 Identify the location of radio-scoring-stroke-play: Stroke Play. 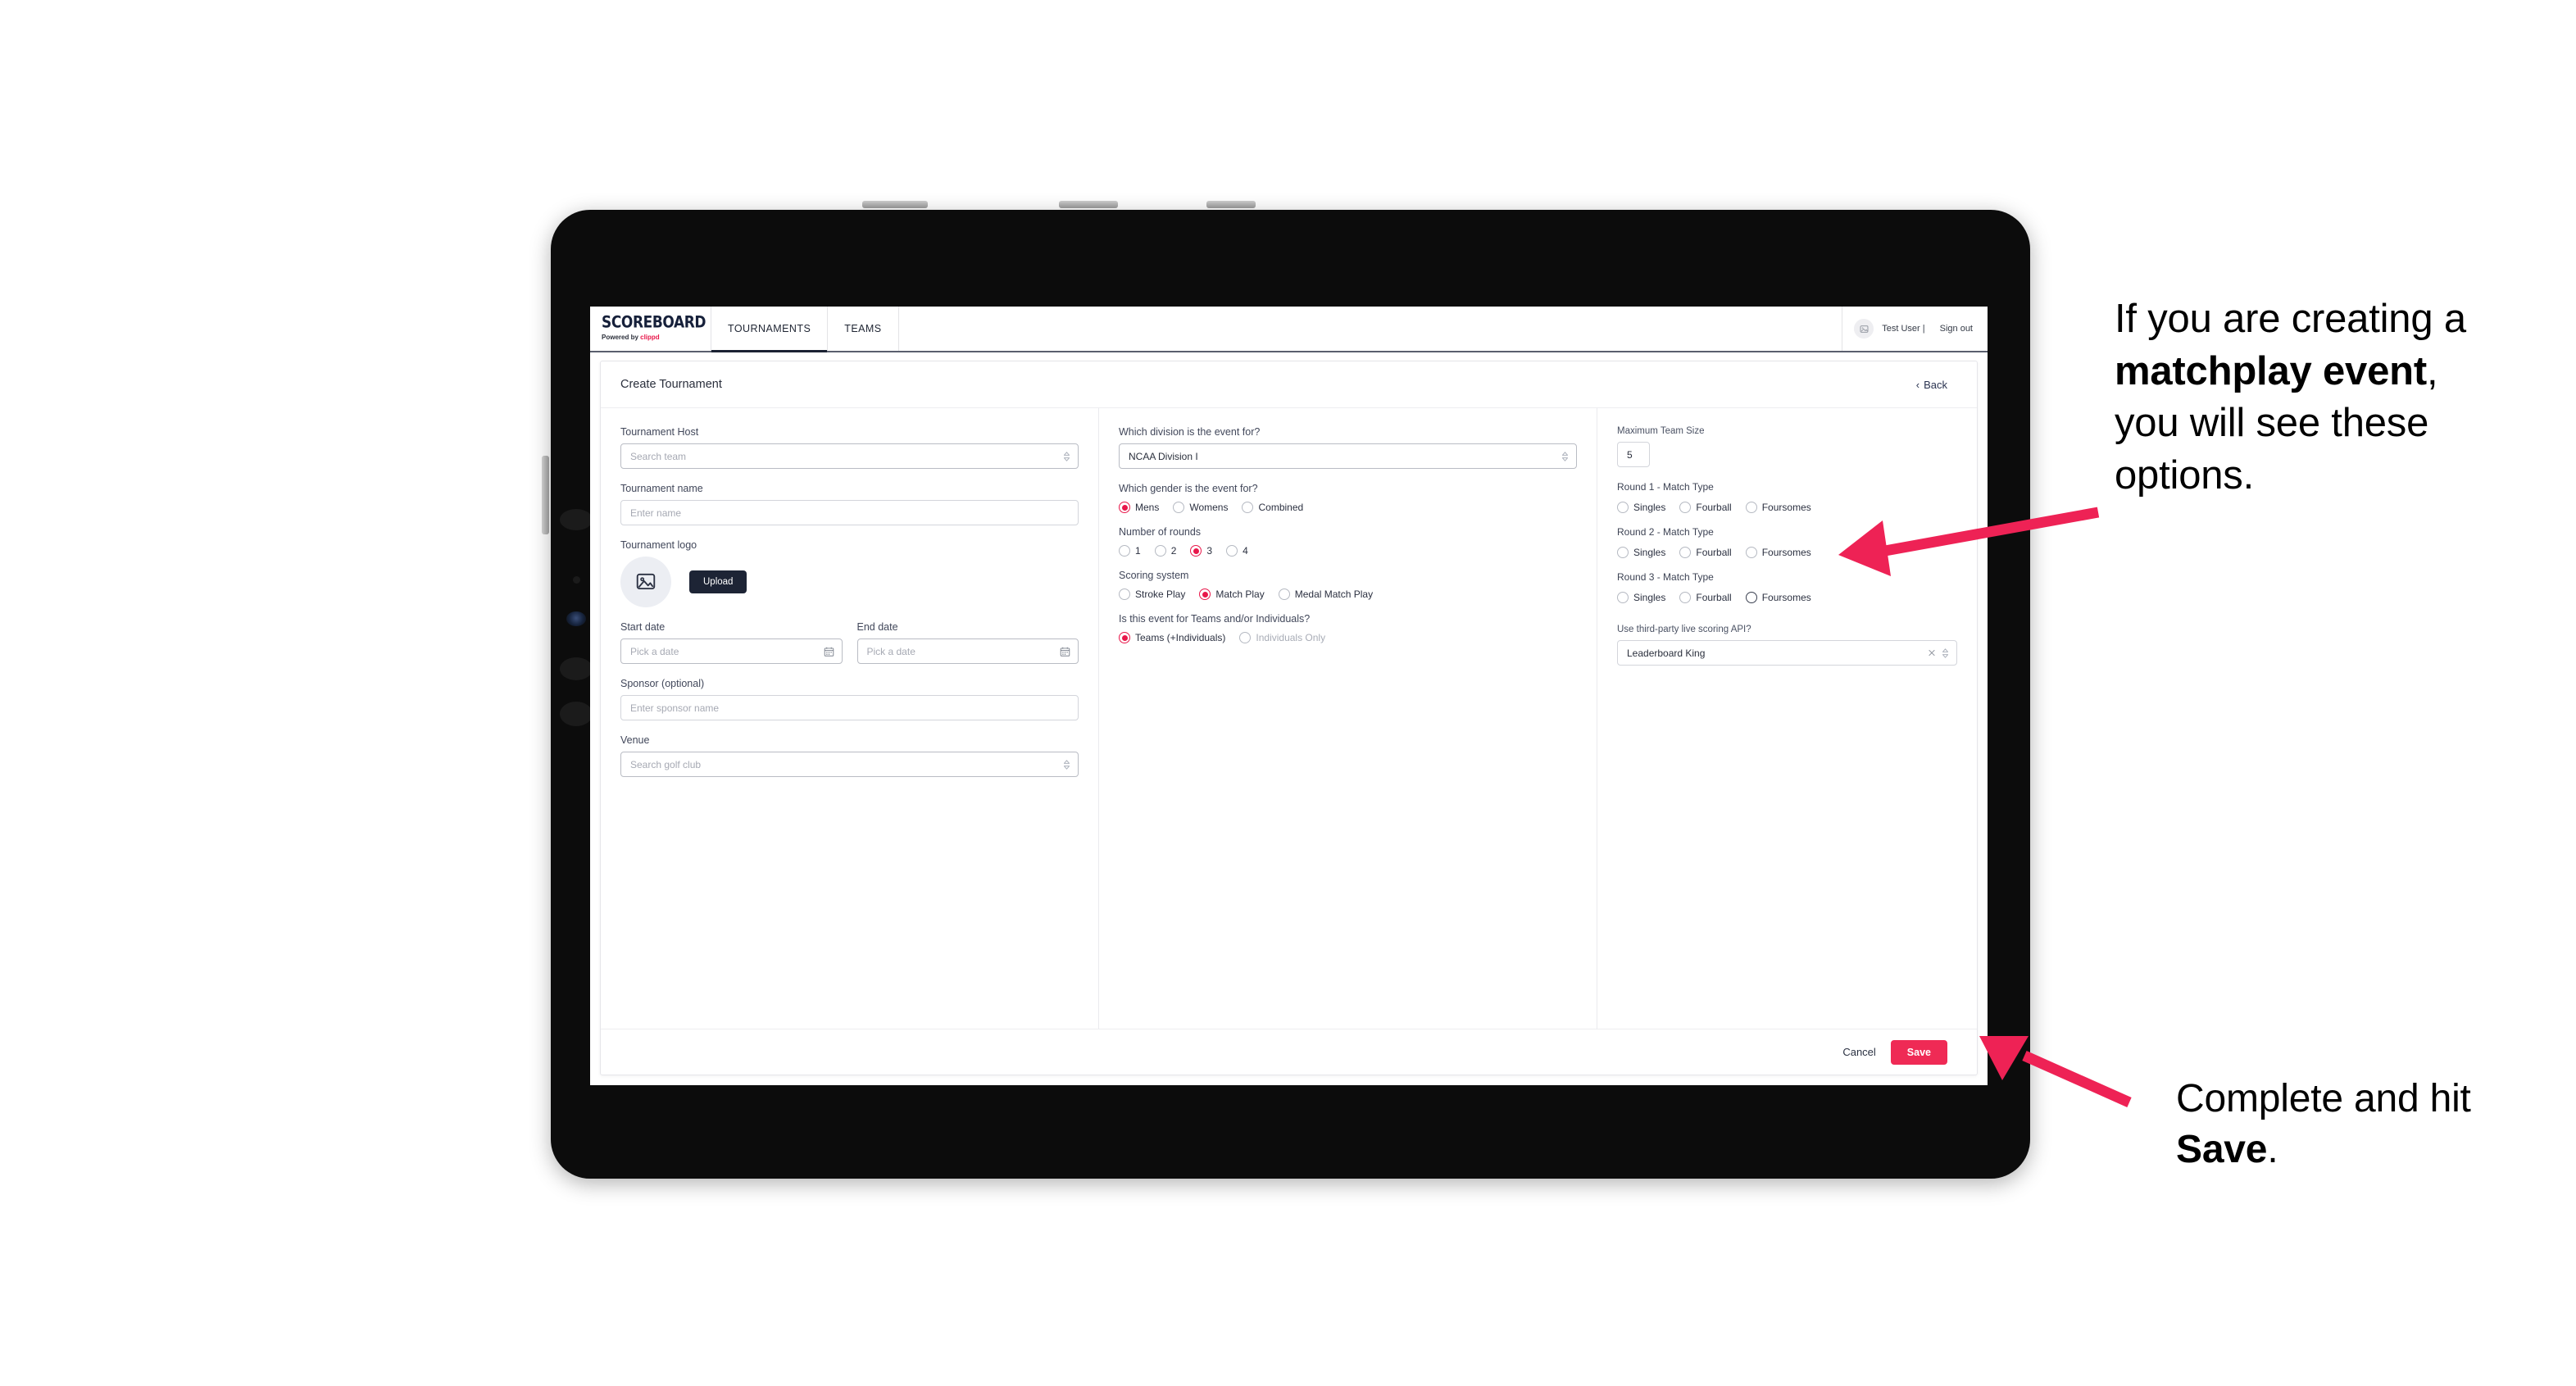
(1152, 594).